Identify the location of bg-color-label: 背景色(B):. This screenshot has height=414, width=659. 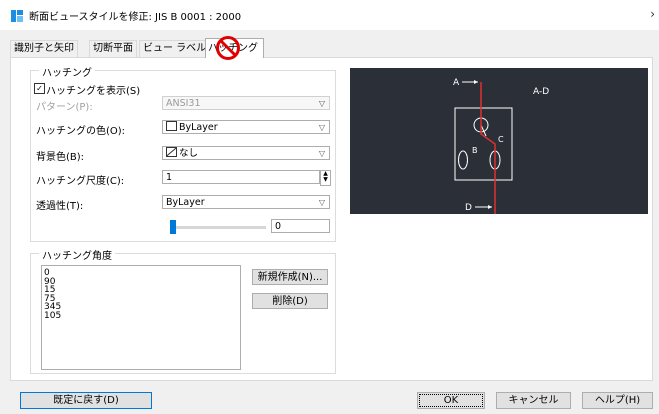
(60, 157).